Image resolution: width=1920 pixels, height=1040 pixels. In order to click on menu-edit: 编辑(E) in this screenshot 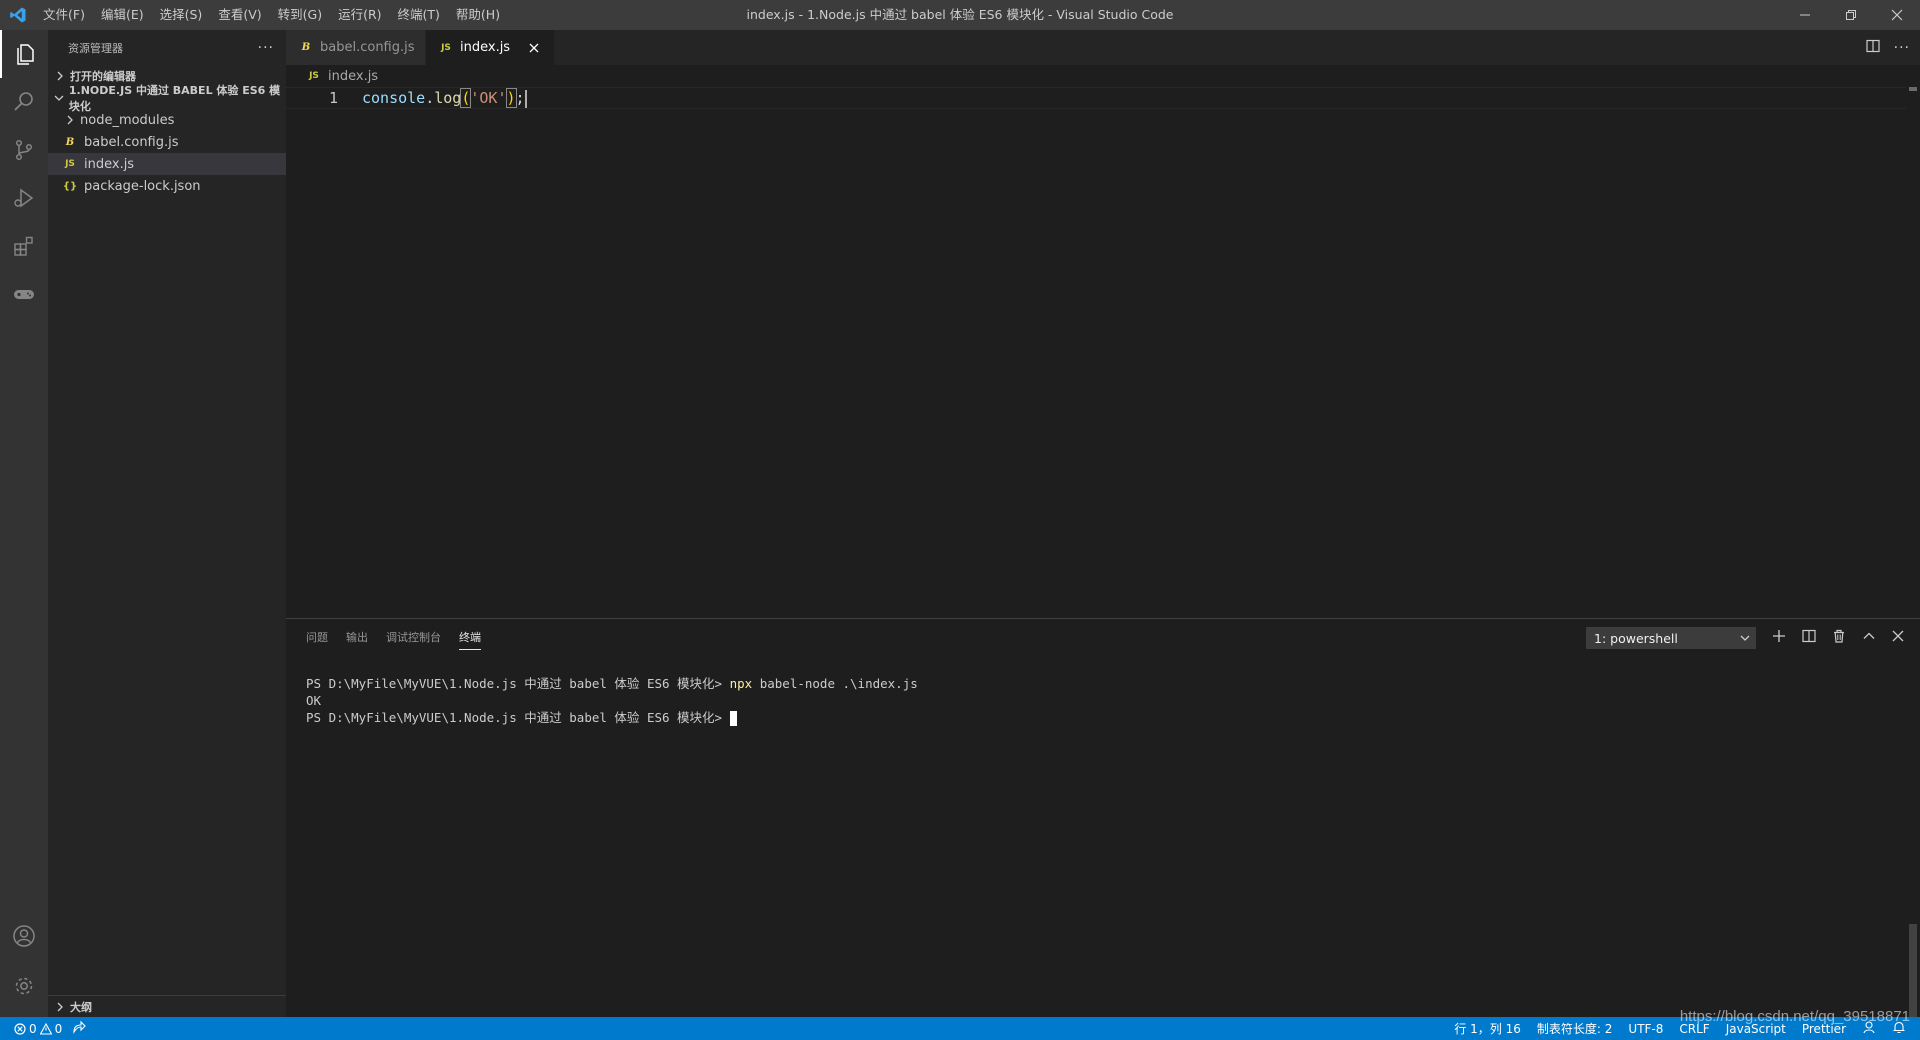, I will do `click(122, 15)`.